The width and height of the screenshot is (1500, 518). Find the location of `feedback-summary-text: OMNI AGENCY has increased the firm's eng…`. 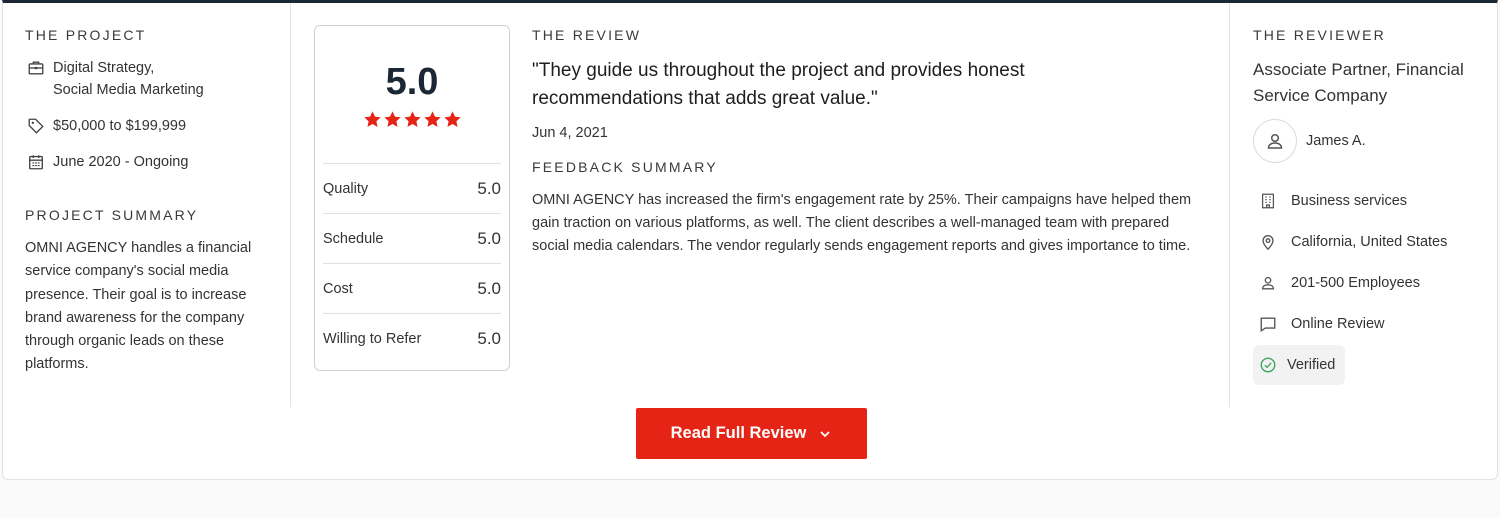

feedback-summary-text: OMNI AGENCY has increased the firm's eng… is located at coordinates (862, 223).